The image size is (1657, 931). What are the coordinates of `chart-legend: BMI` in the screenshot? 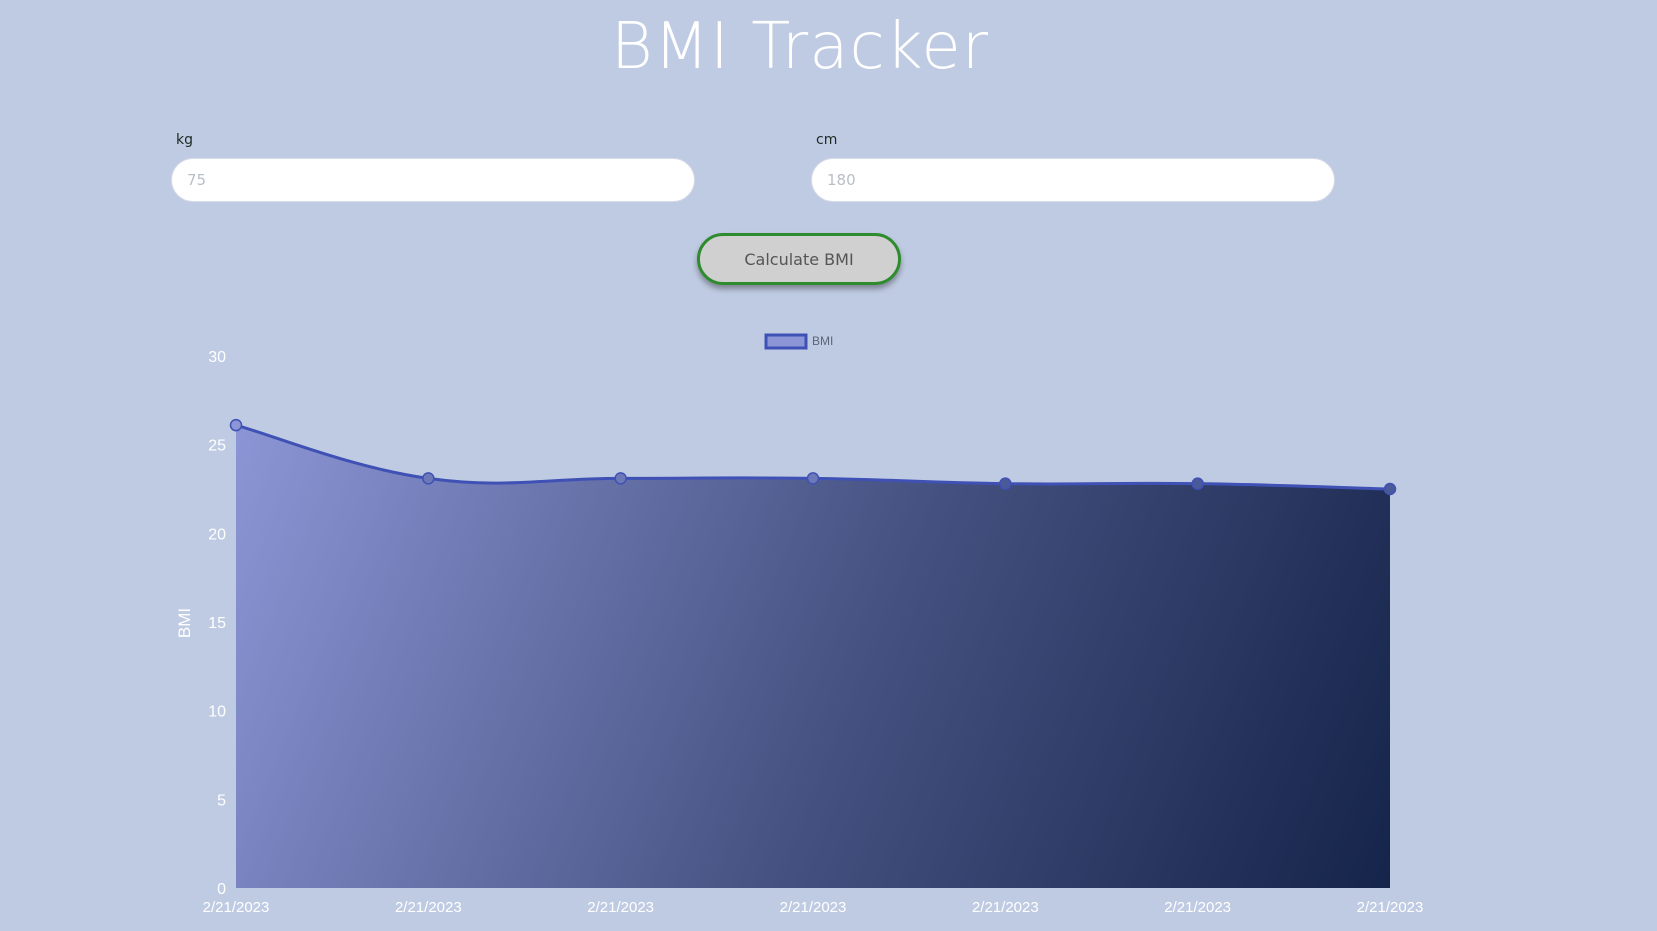 It's located at (798, 341).